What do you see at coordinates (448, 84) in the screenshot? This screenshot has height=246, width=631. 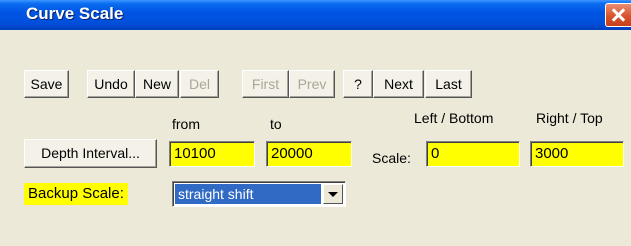 I see `last-button: Last` at bounding box center [448, 84].